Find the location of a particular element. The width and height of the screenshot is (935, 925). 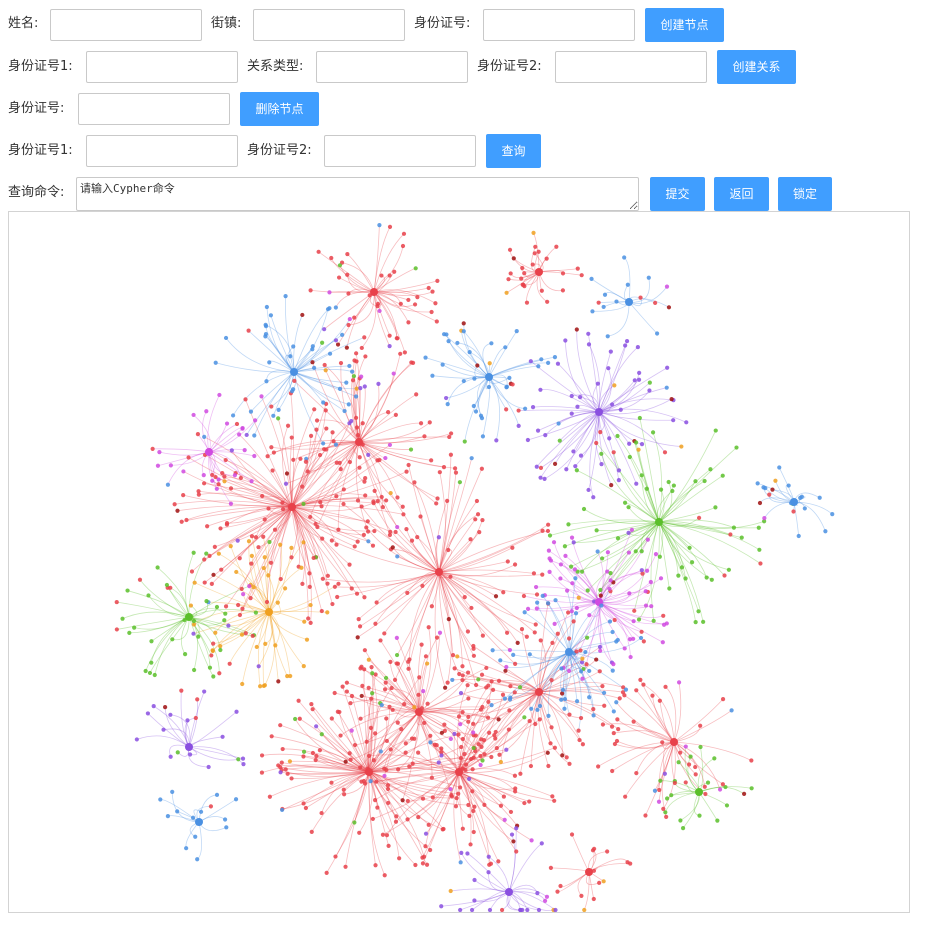

query-id1-input is located at coordinates (162, 151).